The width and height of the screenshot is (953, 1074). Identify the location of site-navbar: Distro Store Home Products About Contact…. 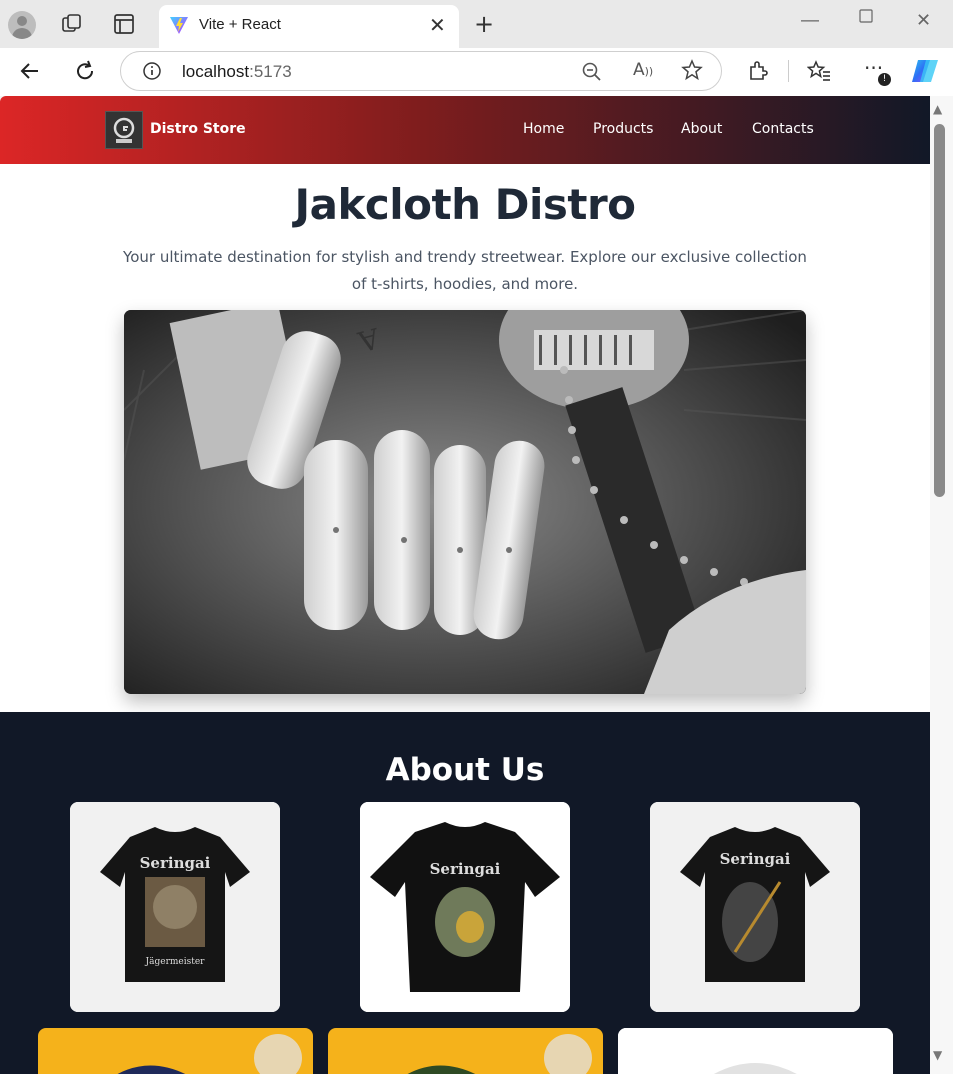
(465, 130).